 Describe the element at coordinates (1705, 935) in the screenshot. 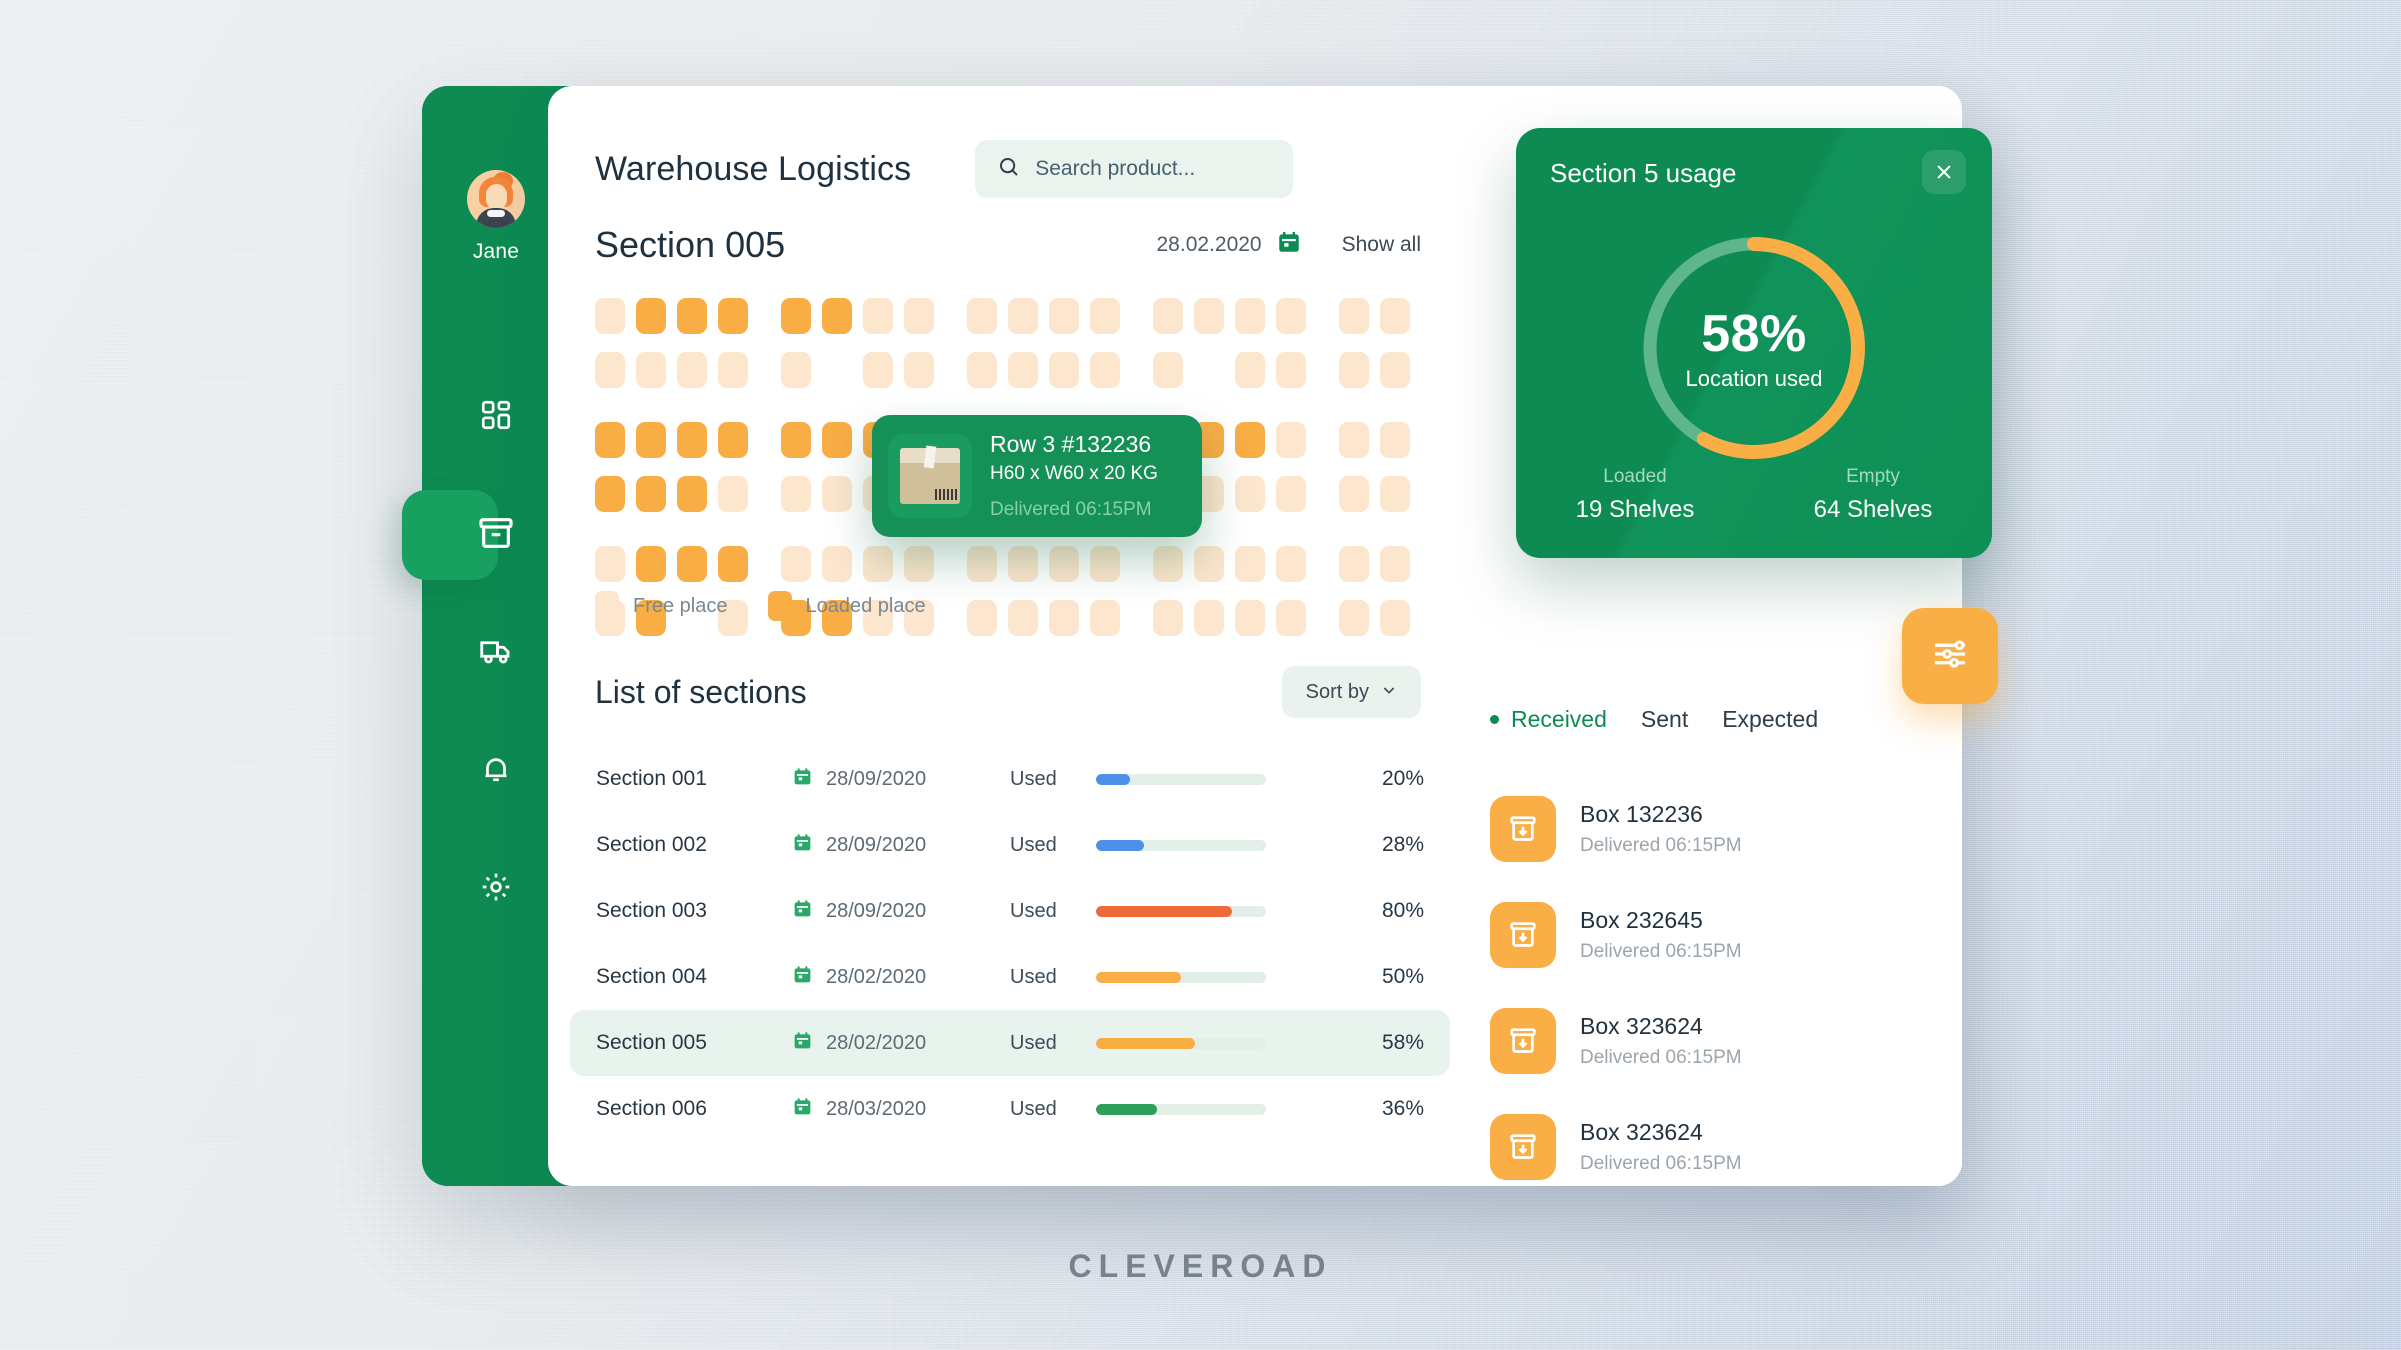

I see `list-item: Box 232645 Delivered 06:15PM` at that location.